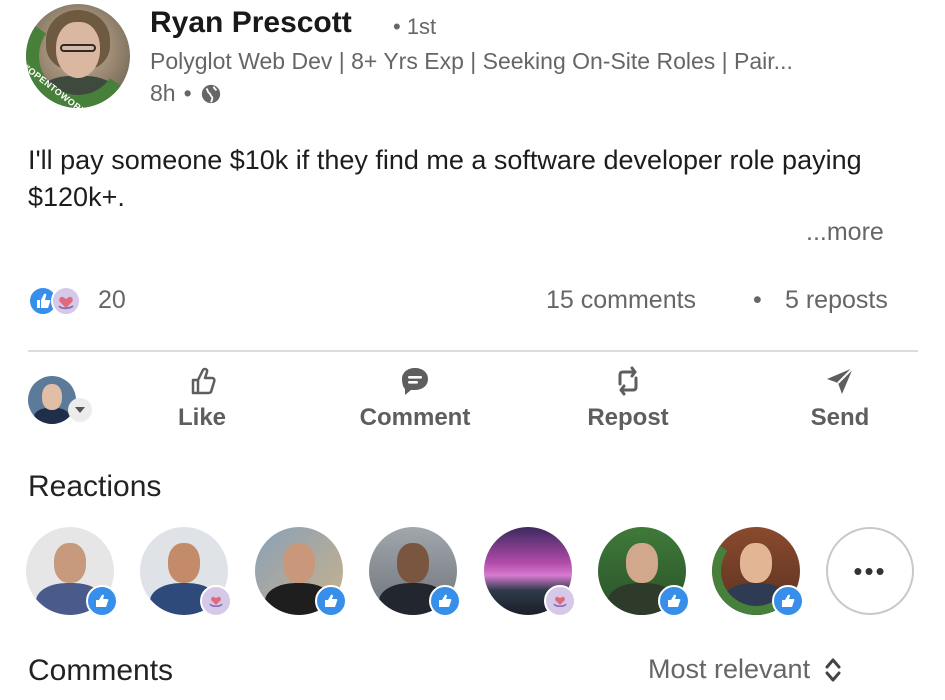  I want to click on post-time: 8h, so click(163, 93).